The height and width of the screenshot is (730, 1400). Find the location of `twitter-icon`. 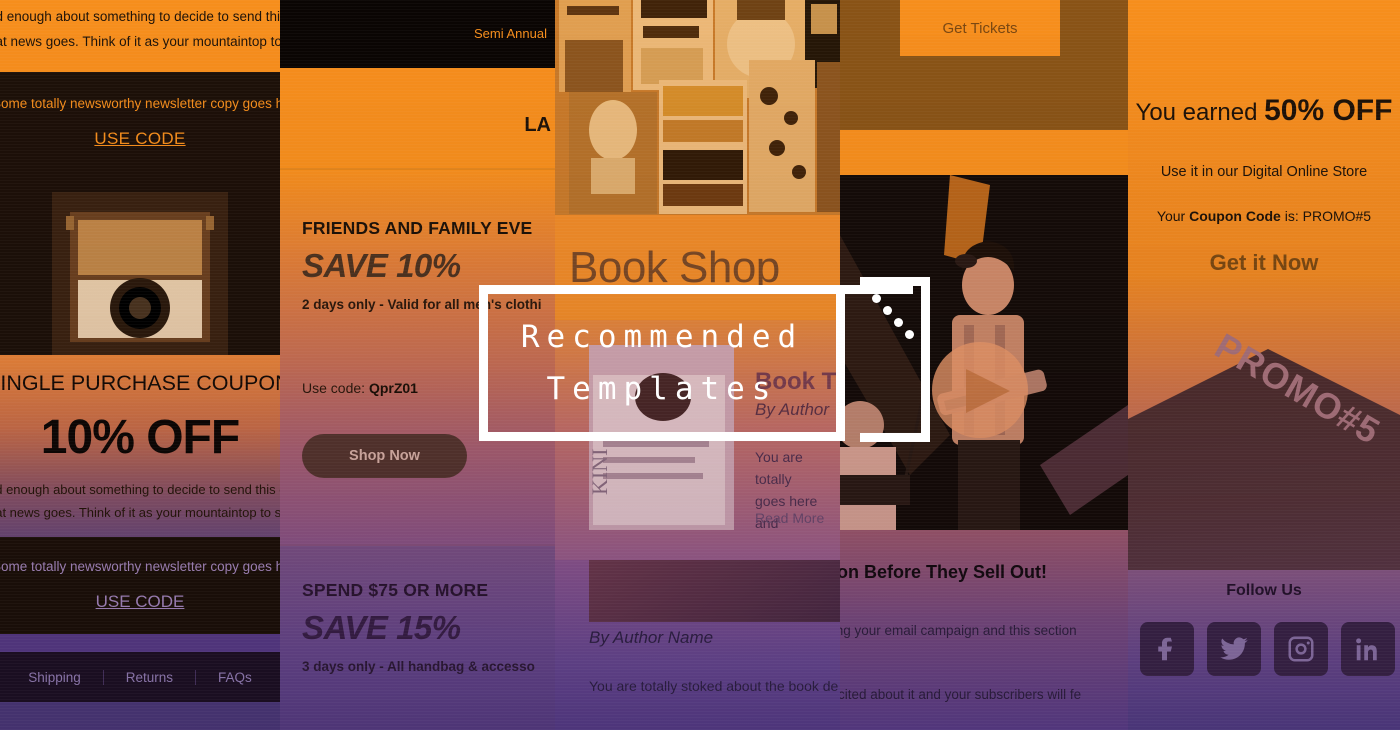

twitter-icon is located at coordinates (1233, 649).